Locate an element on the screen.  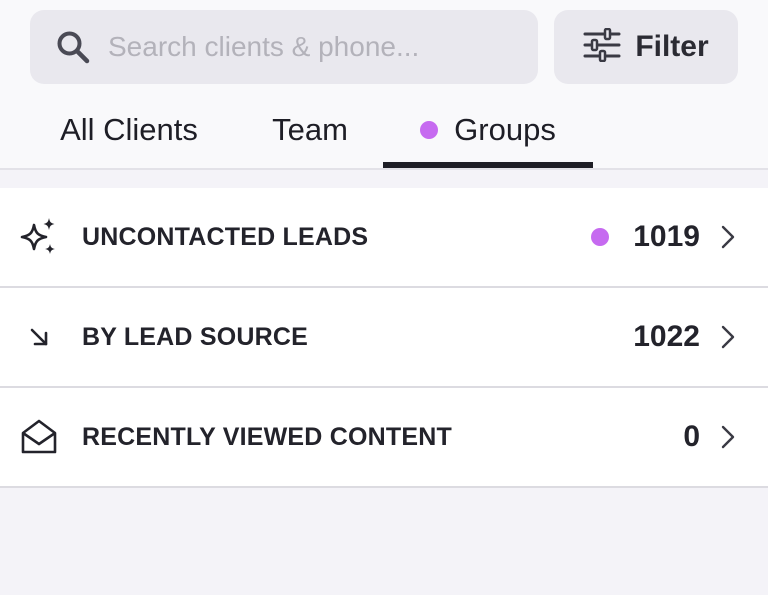
group-meta: 1022 is located at coordinates (684, 337).